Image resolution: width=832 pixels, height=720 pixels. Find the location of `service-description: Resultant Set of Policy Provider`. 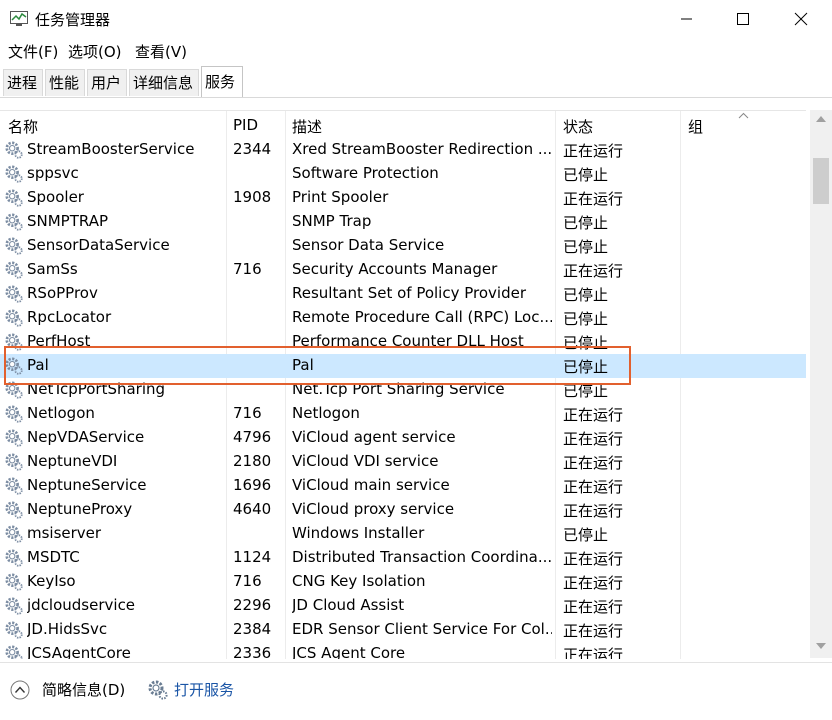

service-description: Resultant Set of Policy Provider is located at coordinates (409, 293).